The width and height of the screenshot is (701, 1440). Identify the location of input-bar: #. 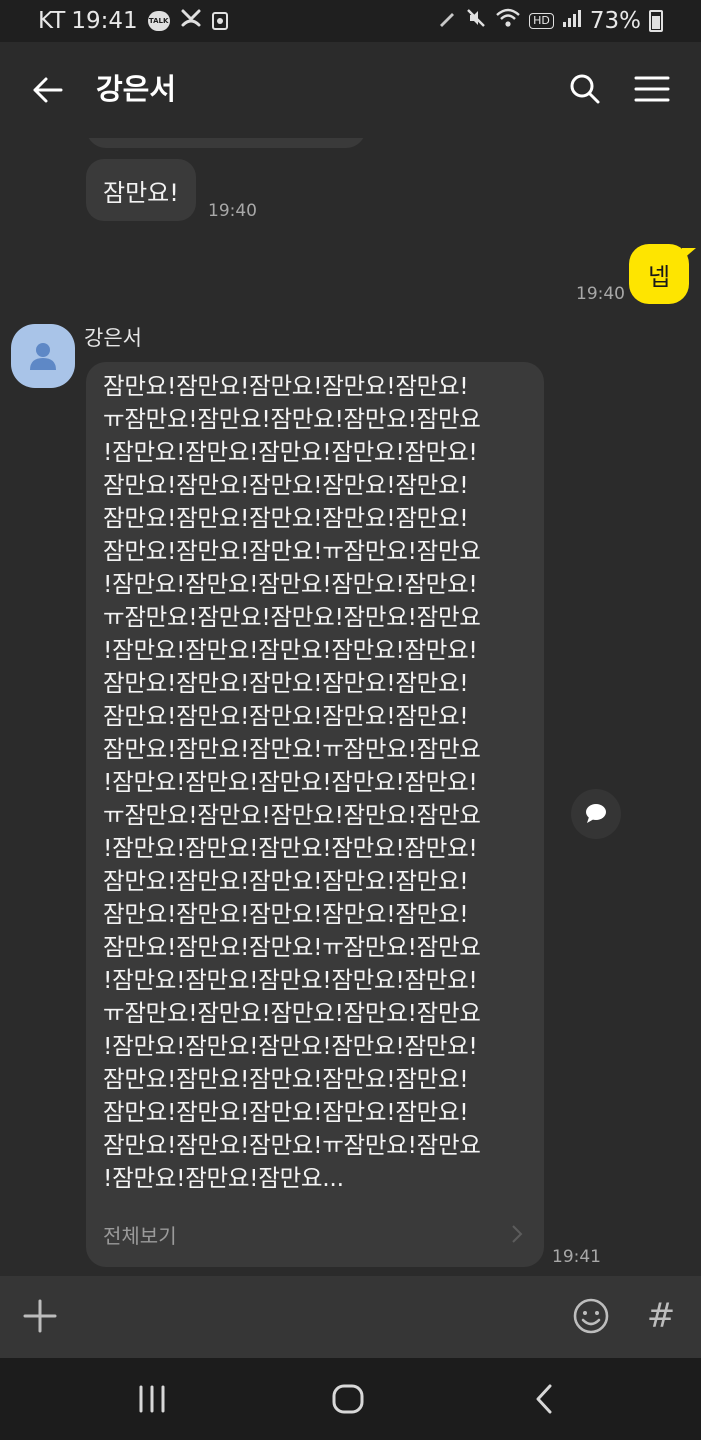
(350, 1317).